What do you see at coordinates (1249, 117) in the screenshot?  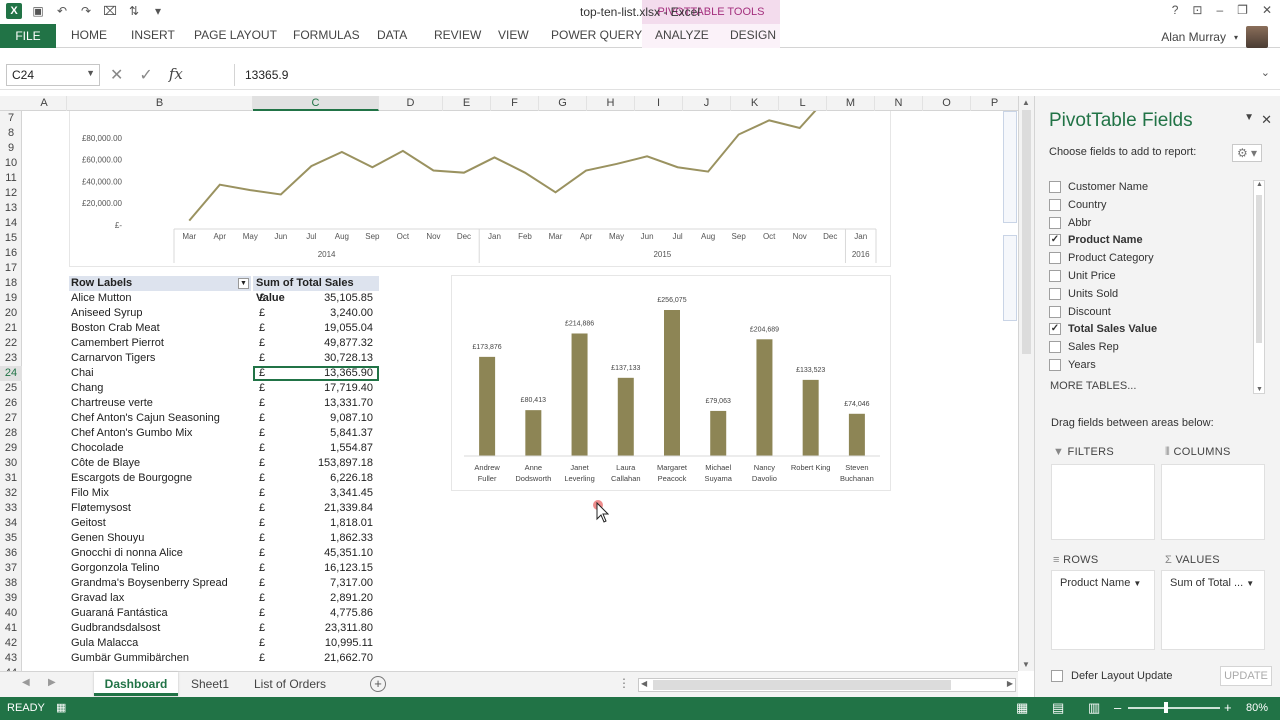 I see `pane-options-icon: ▼` at bounding box center [1249, 117].